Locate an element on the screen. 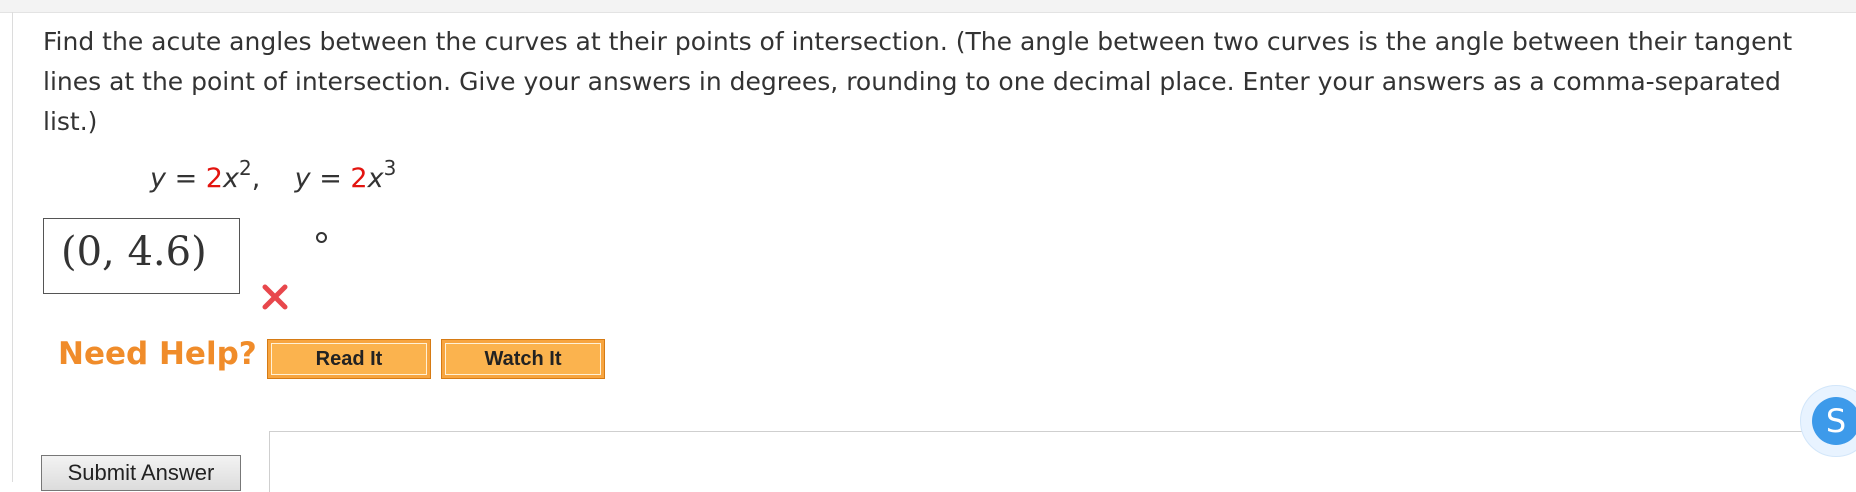 This screenshot has height=492, width=1856. watch-it-button: Watch It is located at coordinates (523, 359).